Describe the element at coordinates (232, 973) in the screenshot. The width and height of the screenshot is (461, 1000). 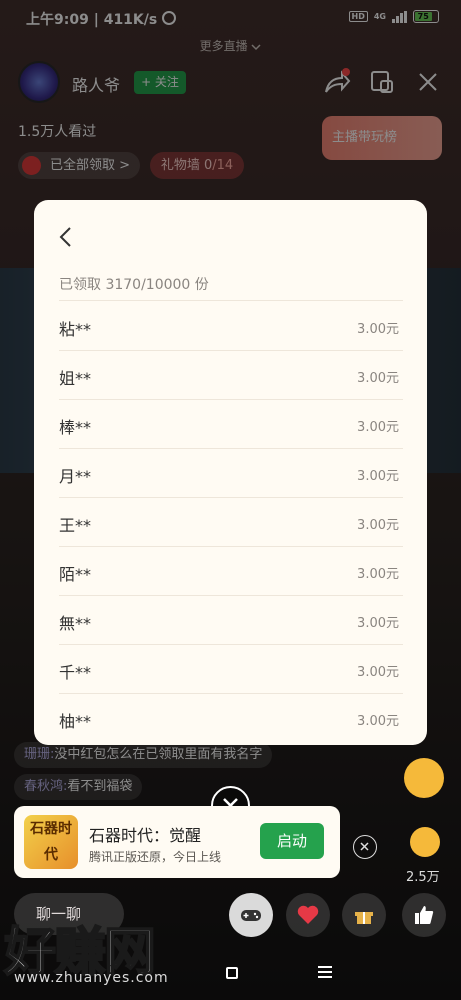
I see `home-button` at that location.